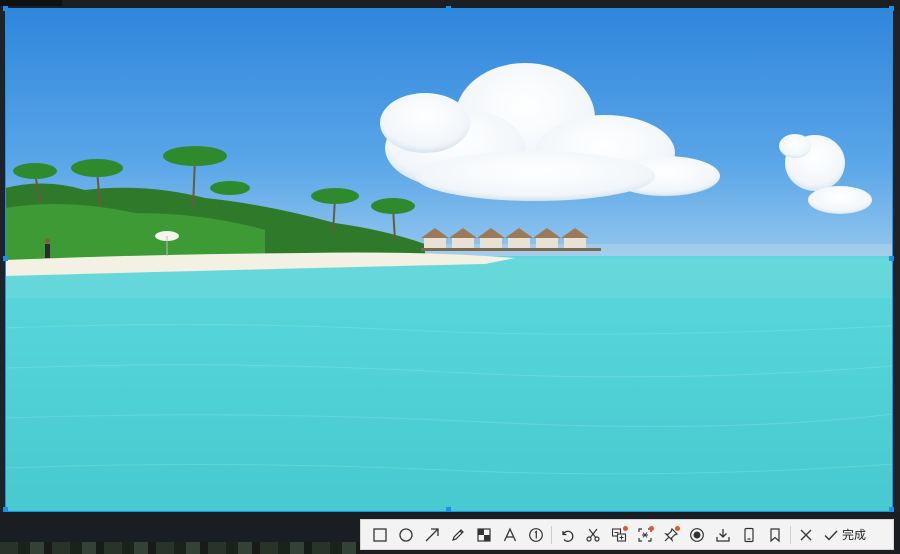  Describe the element at coordinates (5, 258) in the screenshot. I see `resize-handle-left` at that location.